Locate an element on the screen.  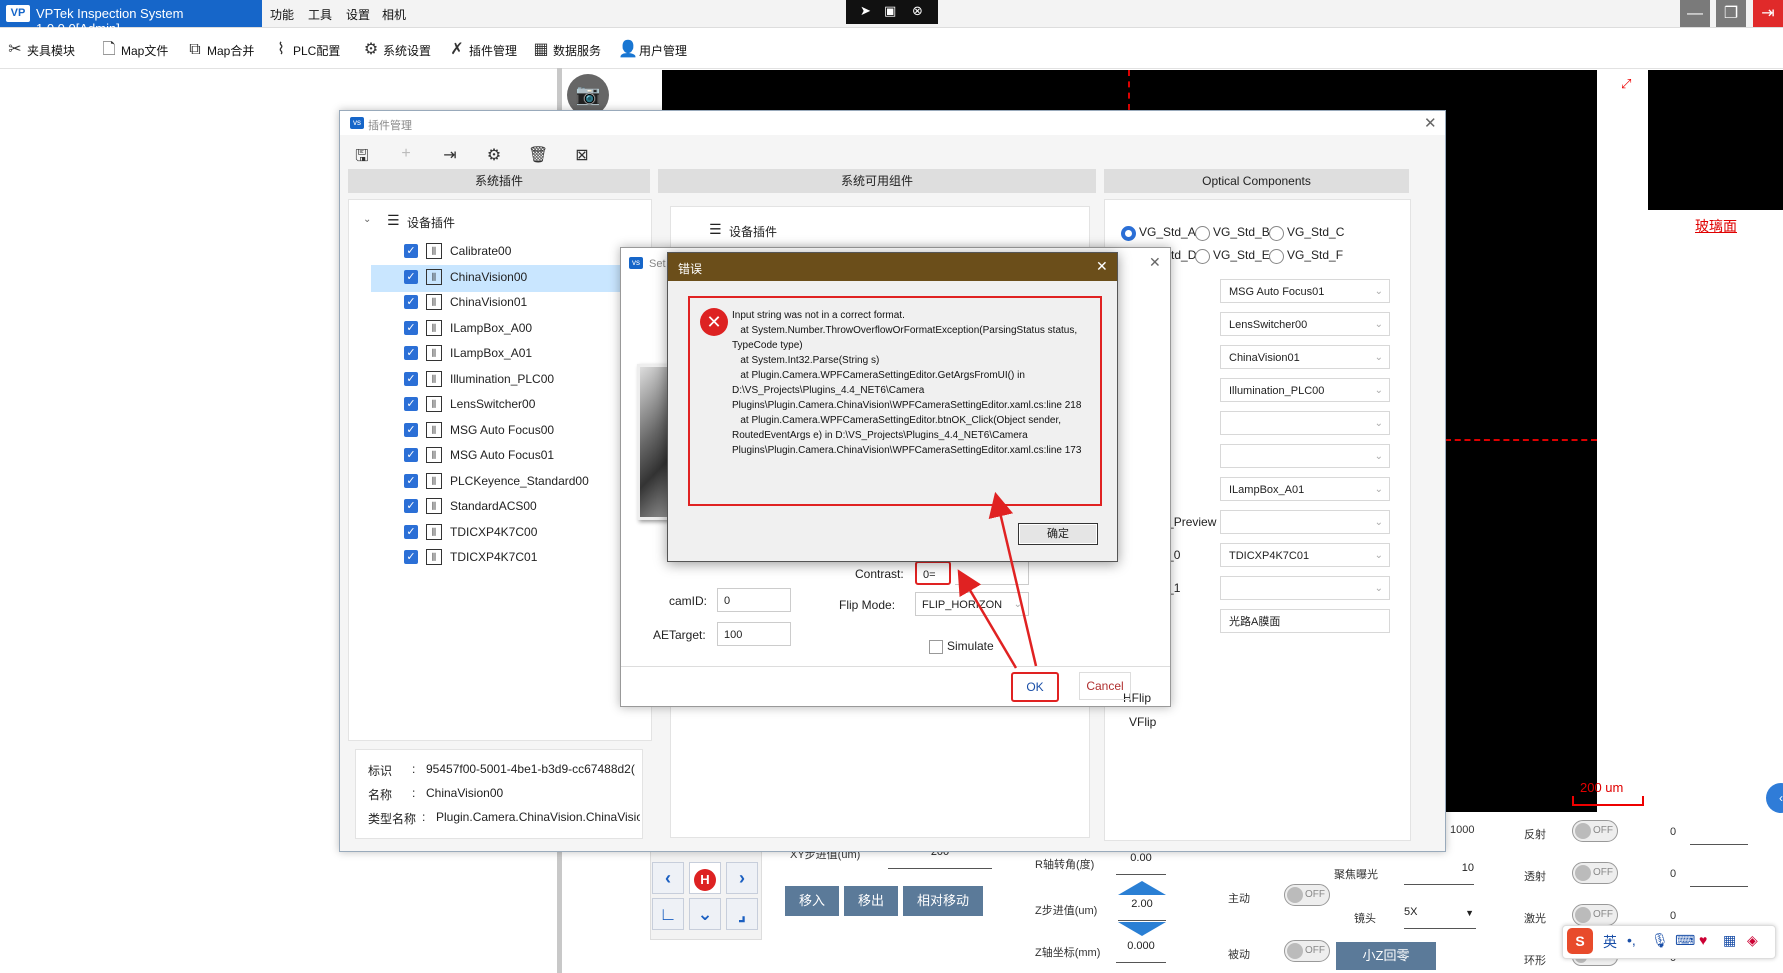
punctuation-icon: •, is located at coordinates (1631, 940).